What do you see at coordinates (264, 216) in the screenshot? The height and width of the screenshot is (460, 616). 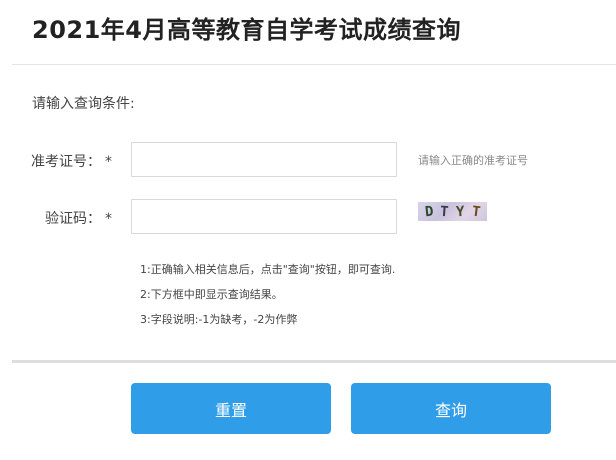 I see `captcha-input` at bounding box center [264, 216].